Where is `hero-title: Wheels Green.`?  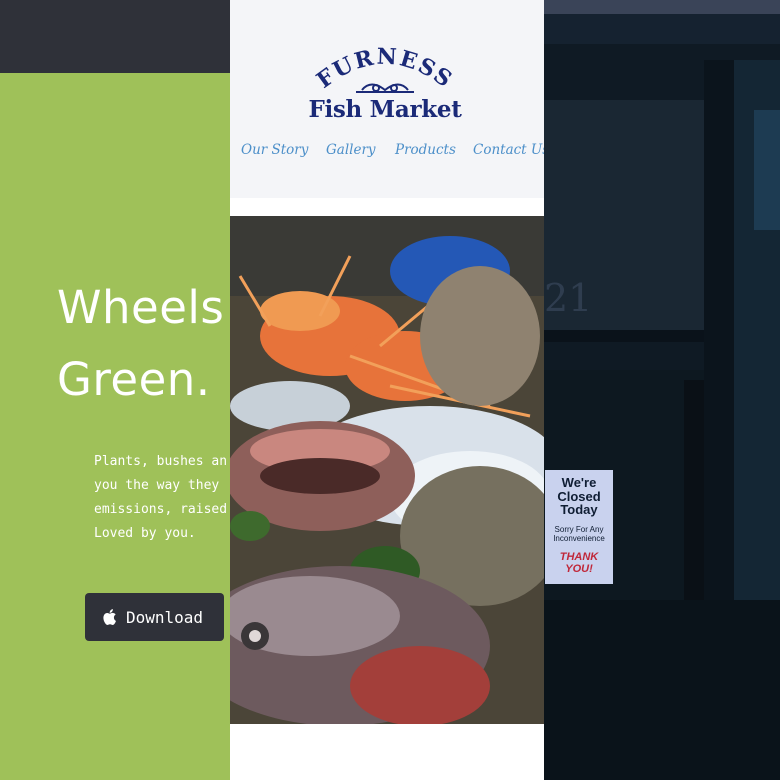 hero-title: Wheels Green. is located at coordinates (141, 343).